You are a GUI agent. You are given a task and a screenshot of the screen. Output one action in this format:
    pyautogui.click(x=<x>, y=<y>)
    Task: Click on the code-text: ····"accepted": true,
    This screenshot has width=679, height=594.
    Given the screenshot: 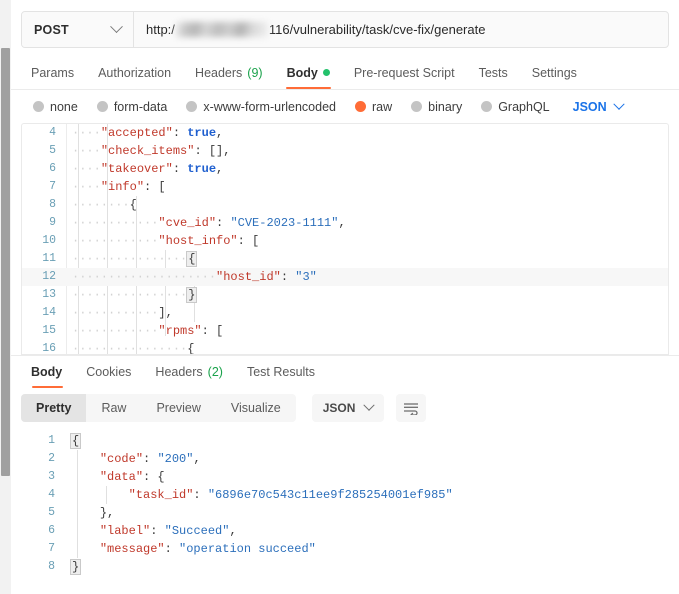 What is the action you would take?
    pyautogui.click(x=144, y=133)
    